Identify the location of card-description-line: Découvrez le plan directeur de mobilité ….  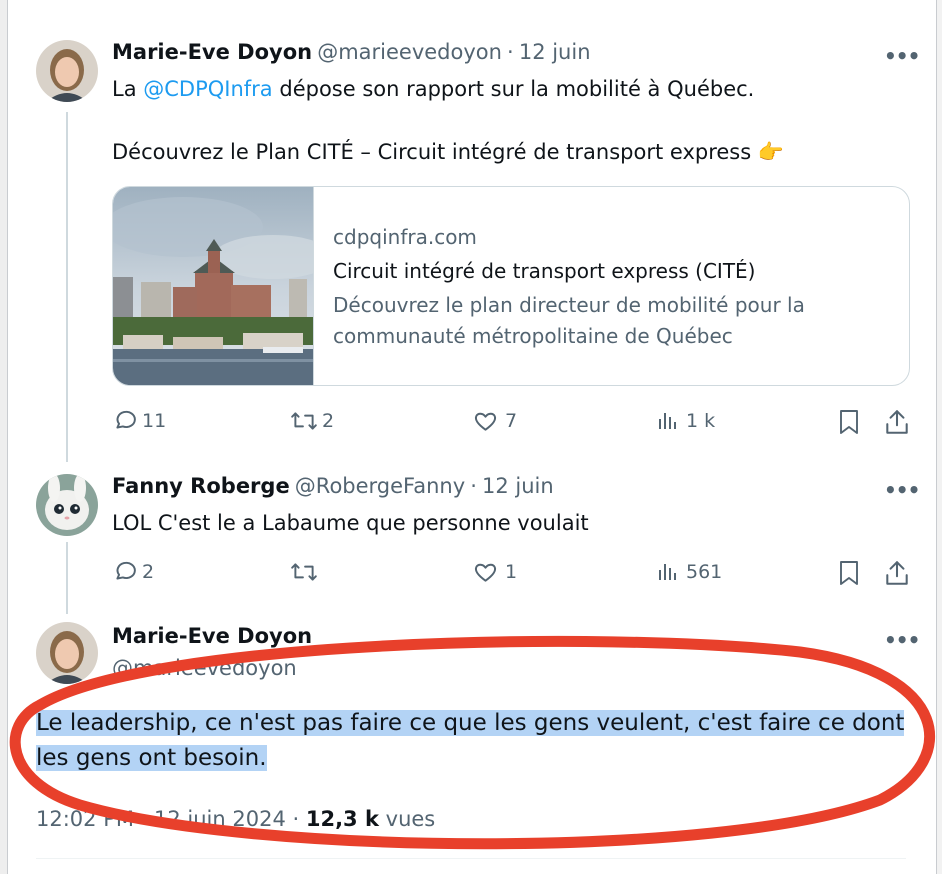
(569, 305).